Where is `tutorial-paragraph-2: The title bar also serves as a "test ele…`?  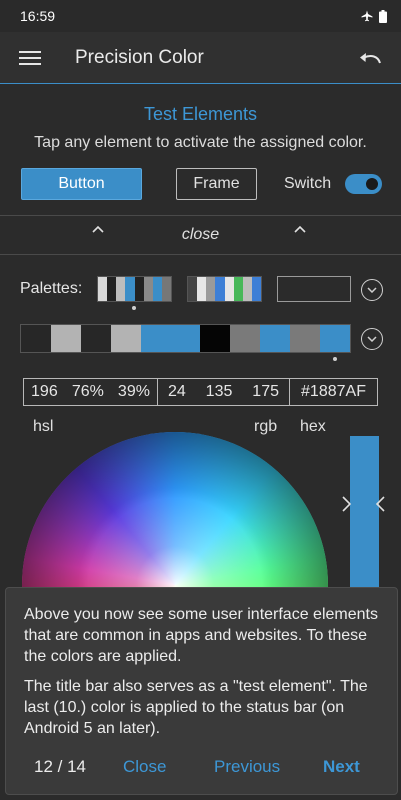 tutorial-paragraph-2: The title bar also serves as a "test ele… is located at coordinates (196, 707).